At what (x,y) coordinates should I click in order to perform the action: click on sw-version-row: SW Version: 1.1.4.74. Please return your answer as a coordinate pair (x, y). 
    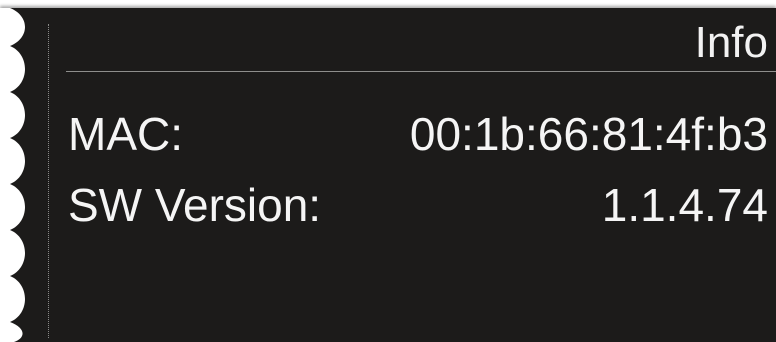
    Looking at the image, I should click on (418, 205).